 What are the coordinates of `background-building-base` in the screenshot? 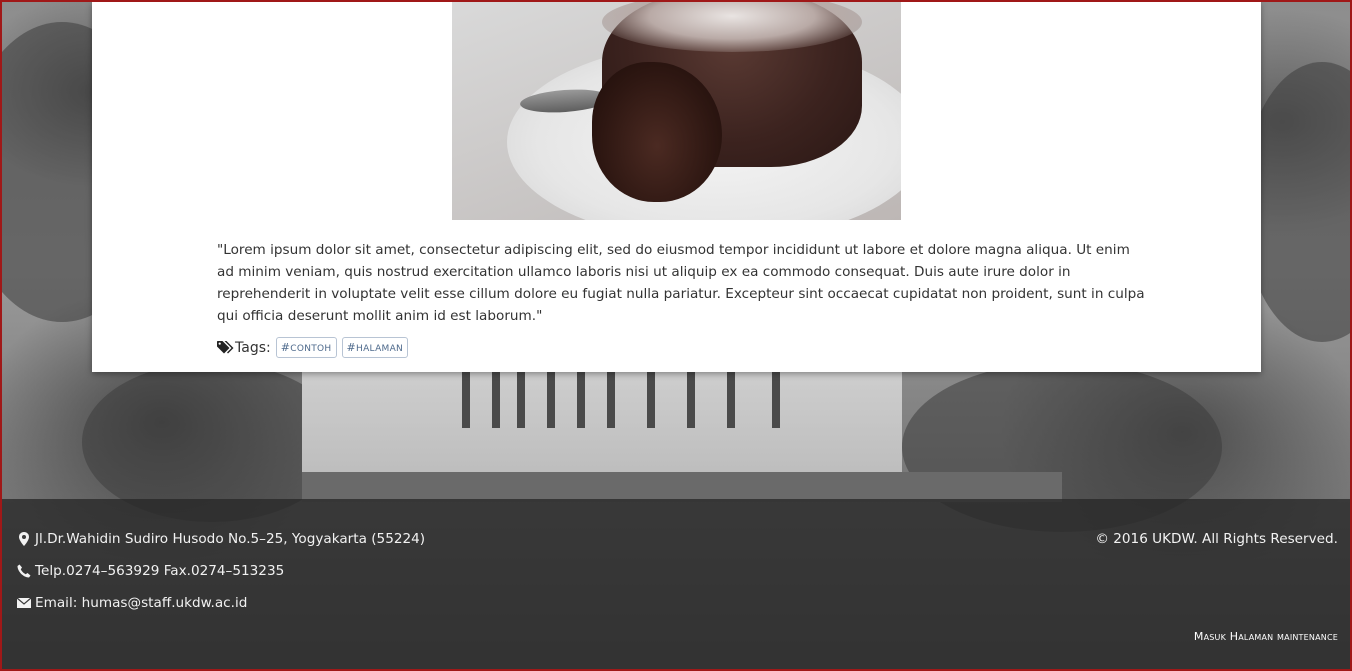 It's located at (682, 487).